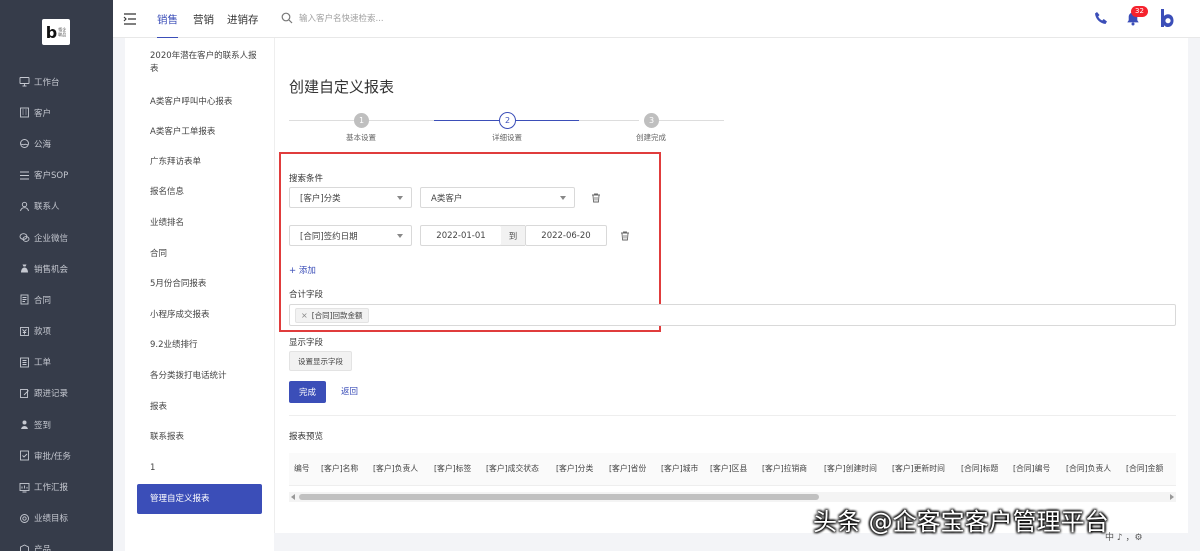  What do you see at coordinates (51, 176) in the screenshot?
I see `sidebar-item-label: 客户SOP` at bounding box center [51, 176].